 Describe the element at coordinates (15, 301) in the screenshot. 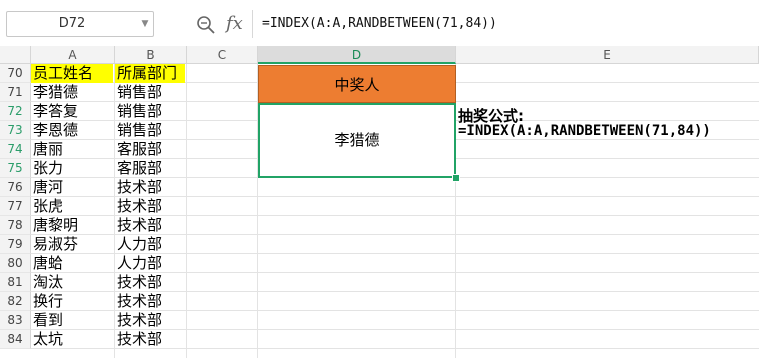

I see `row-header: 82` at that location.